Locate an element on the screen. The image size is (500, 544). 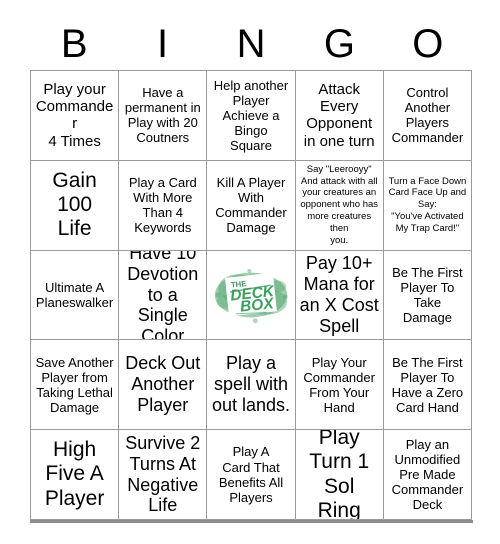
bingo-square-o3: Be The First Player To Take Damage is located at coordinates (427, 295).